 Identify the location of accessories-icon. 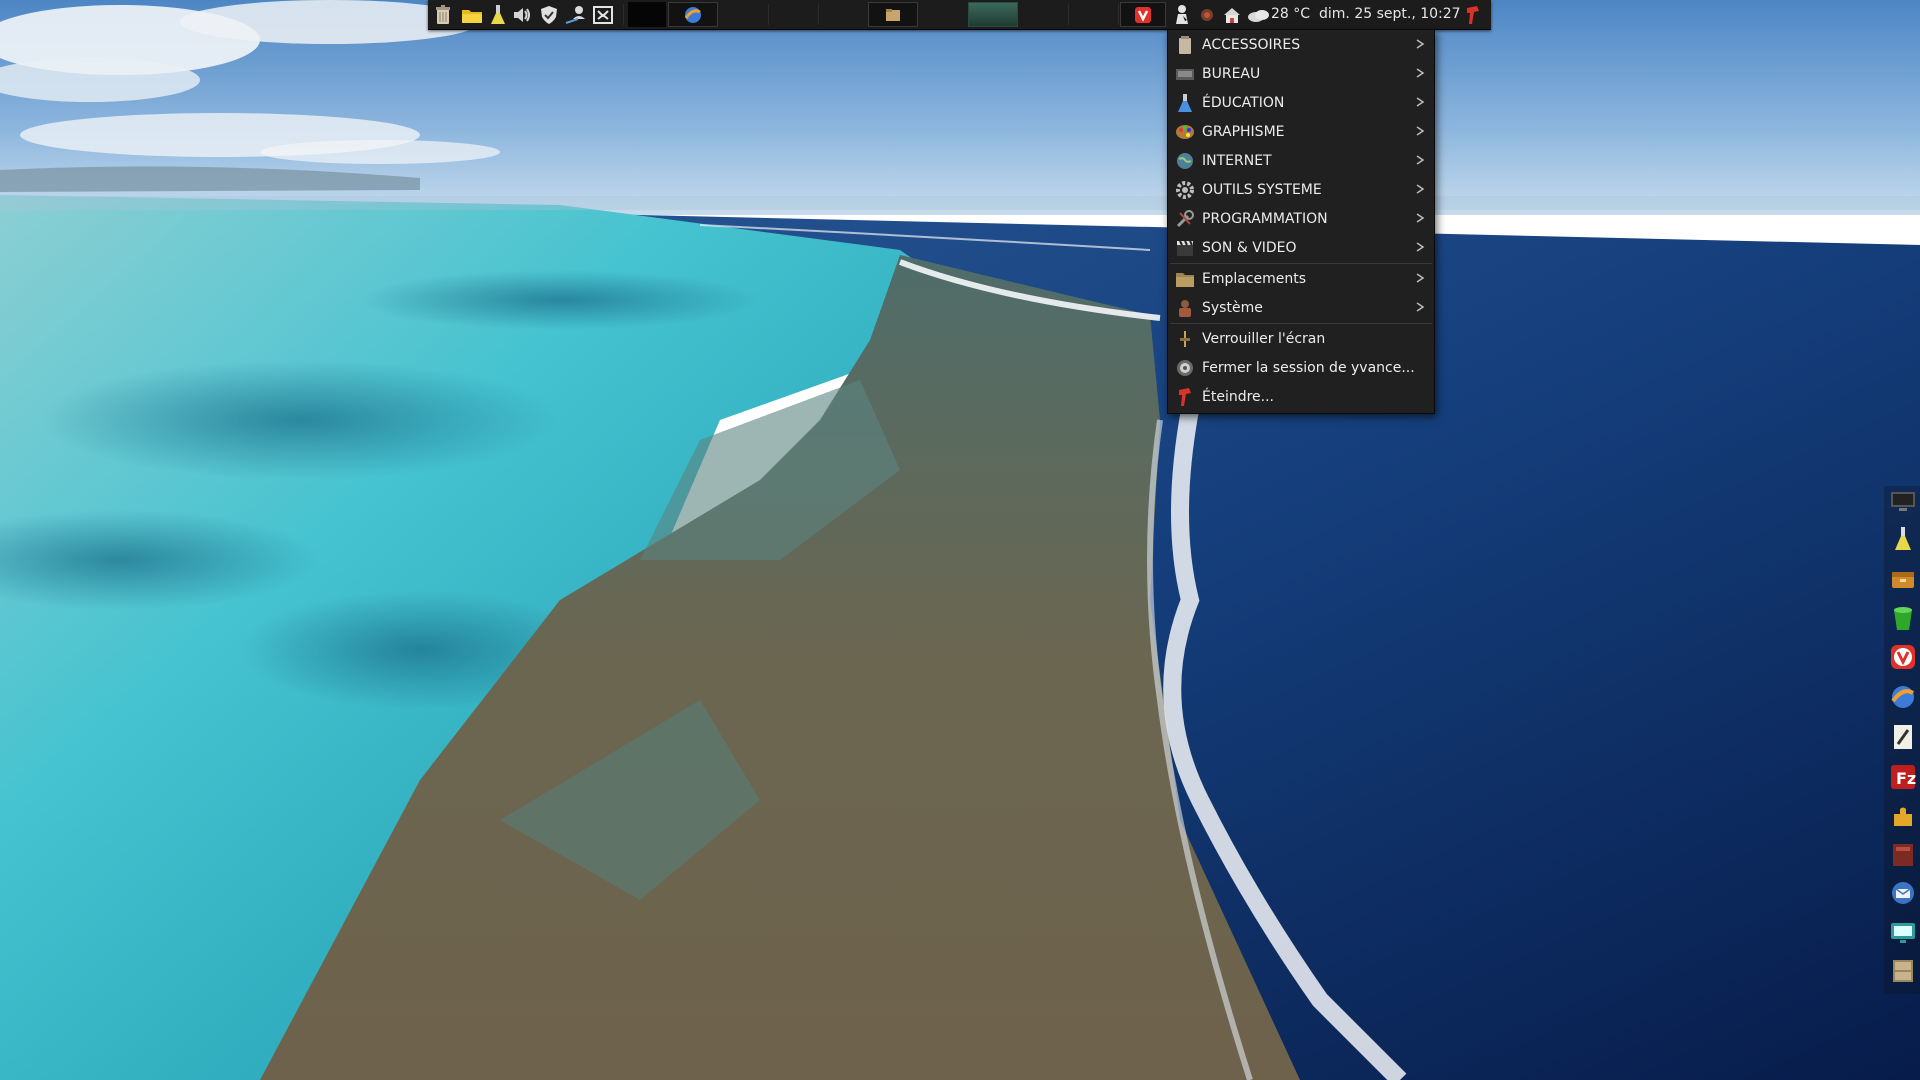
(1185, 45).